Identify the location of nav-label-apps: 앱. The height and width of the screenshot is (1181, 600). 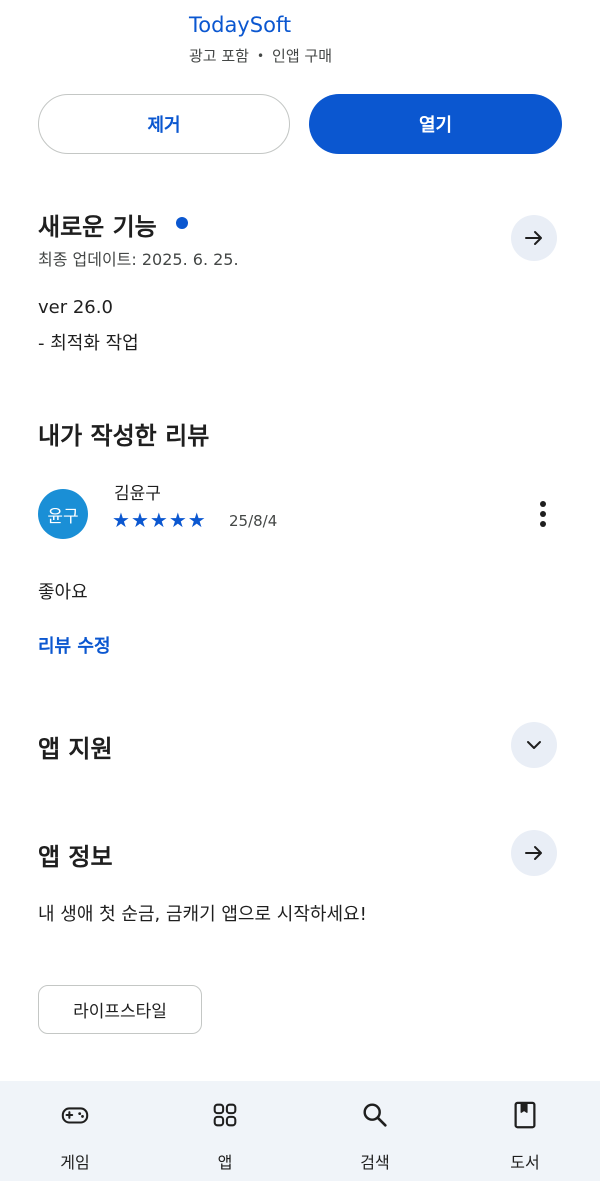
(225, 1162).